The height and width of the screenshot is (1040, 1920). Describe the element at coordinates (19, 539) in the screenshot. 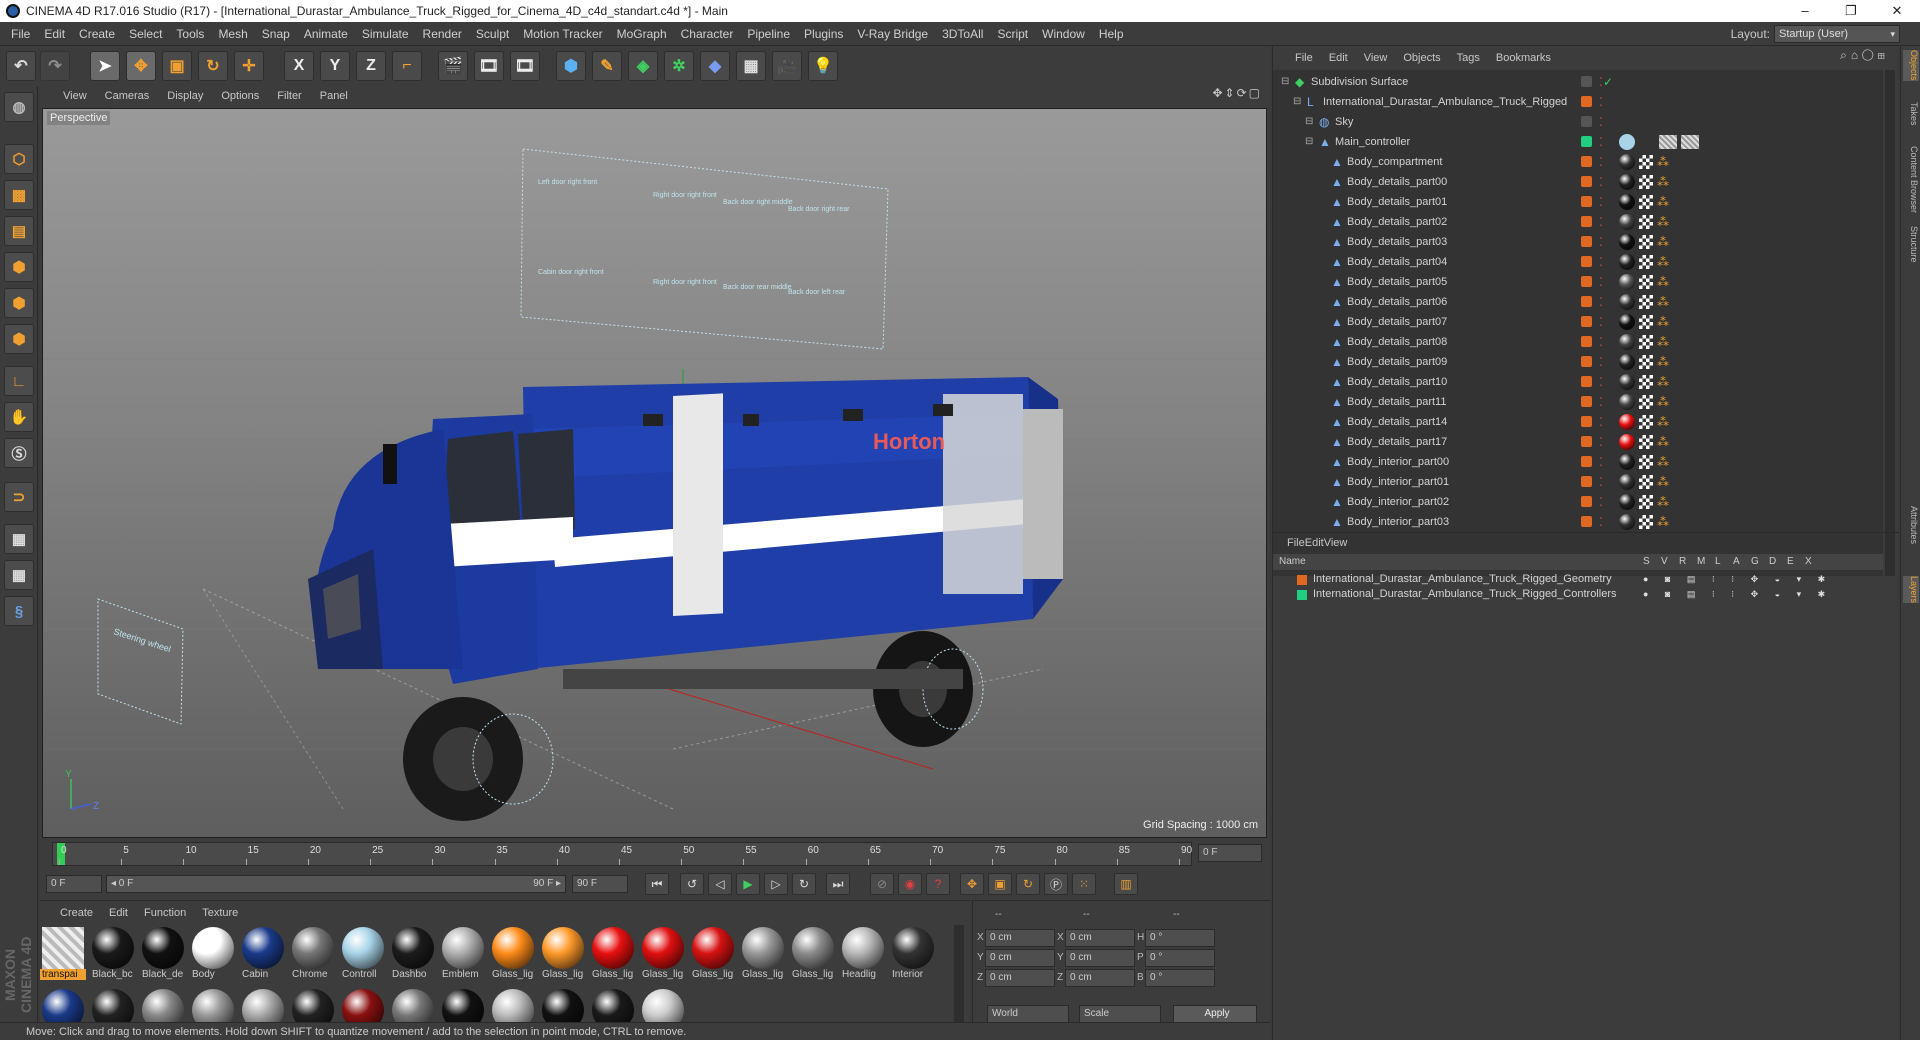

I see `workplane-lock-button: ▦` at that location.